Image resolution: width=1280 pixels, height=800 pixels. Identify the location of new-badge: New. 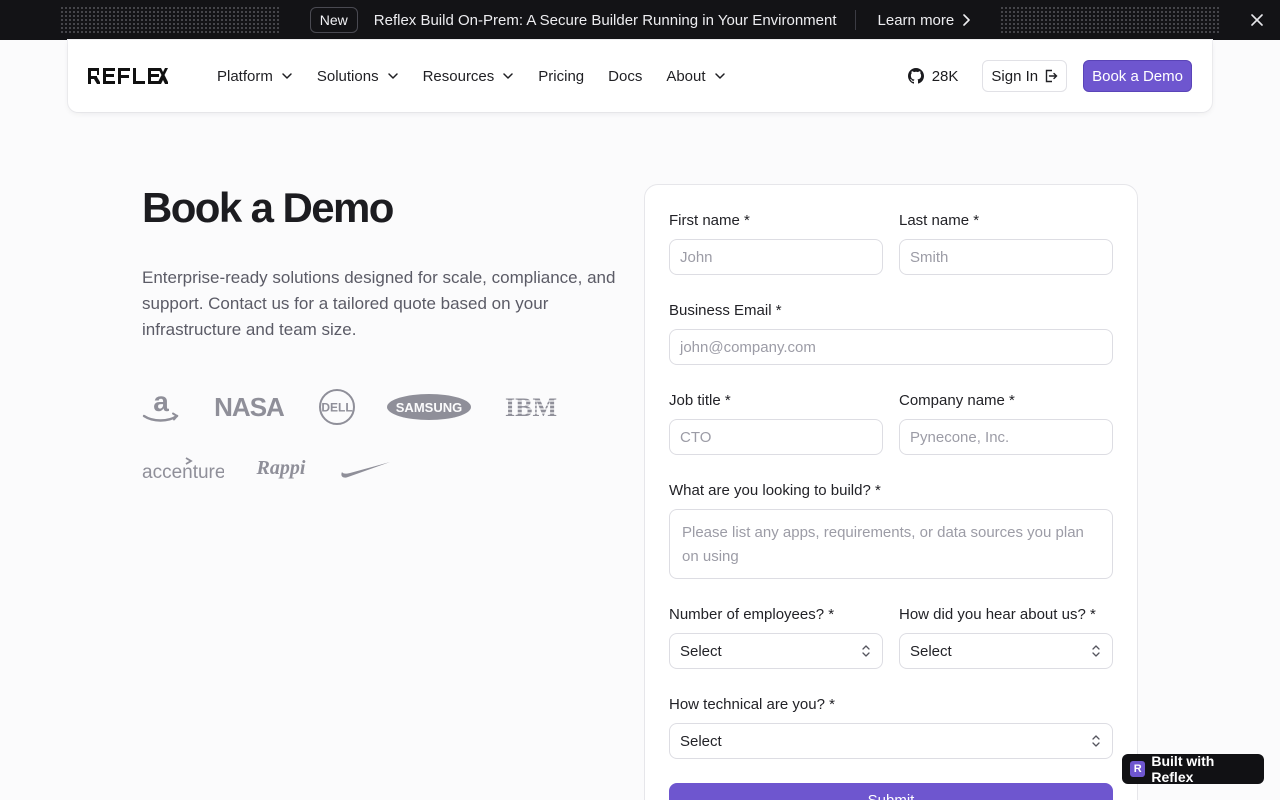
(333, 20).